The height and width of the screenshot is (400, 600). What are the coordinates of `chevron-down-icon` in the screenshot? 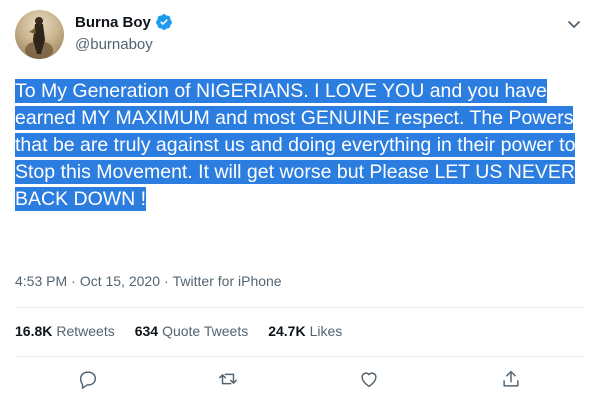 It's located at (574, 24).